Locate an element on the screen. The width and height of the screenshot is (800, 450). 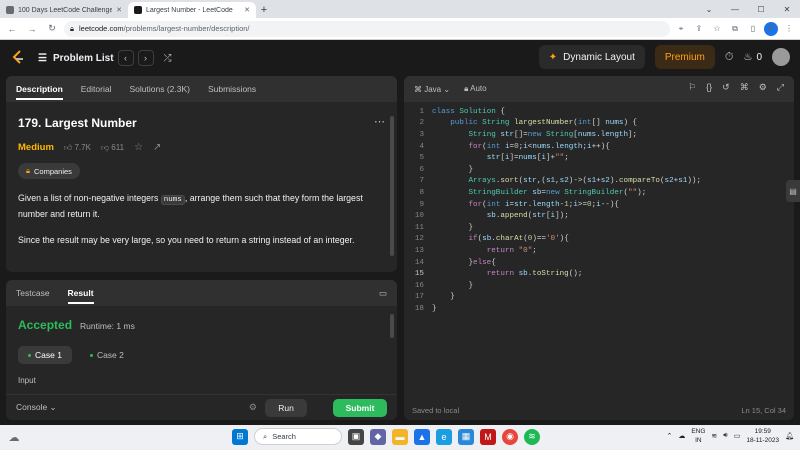
language-indicator: ENG IN is located at coordinates (698, 436).